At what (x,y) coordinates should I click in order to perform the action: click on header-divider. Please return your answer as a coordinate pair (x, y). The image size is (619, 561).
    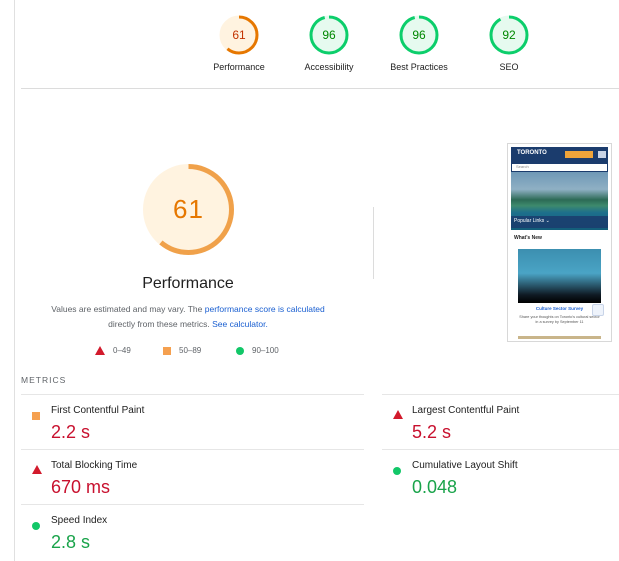
    Looking at the image, I should click on (320, 88).